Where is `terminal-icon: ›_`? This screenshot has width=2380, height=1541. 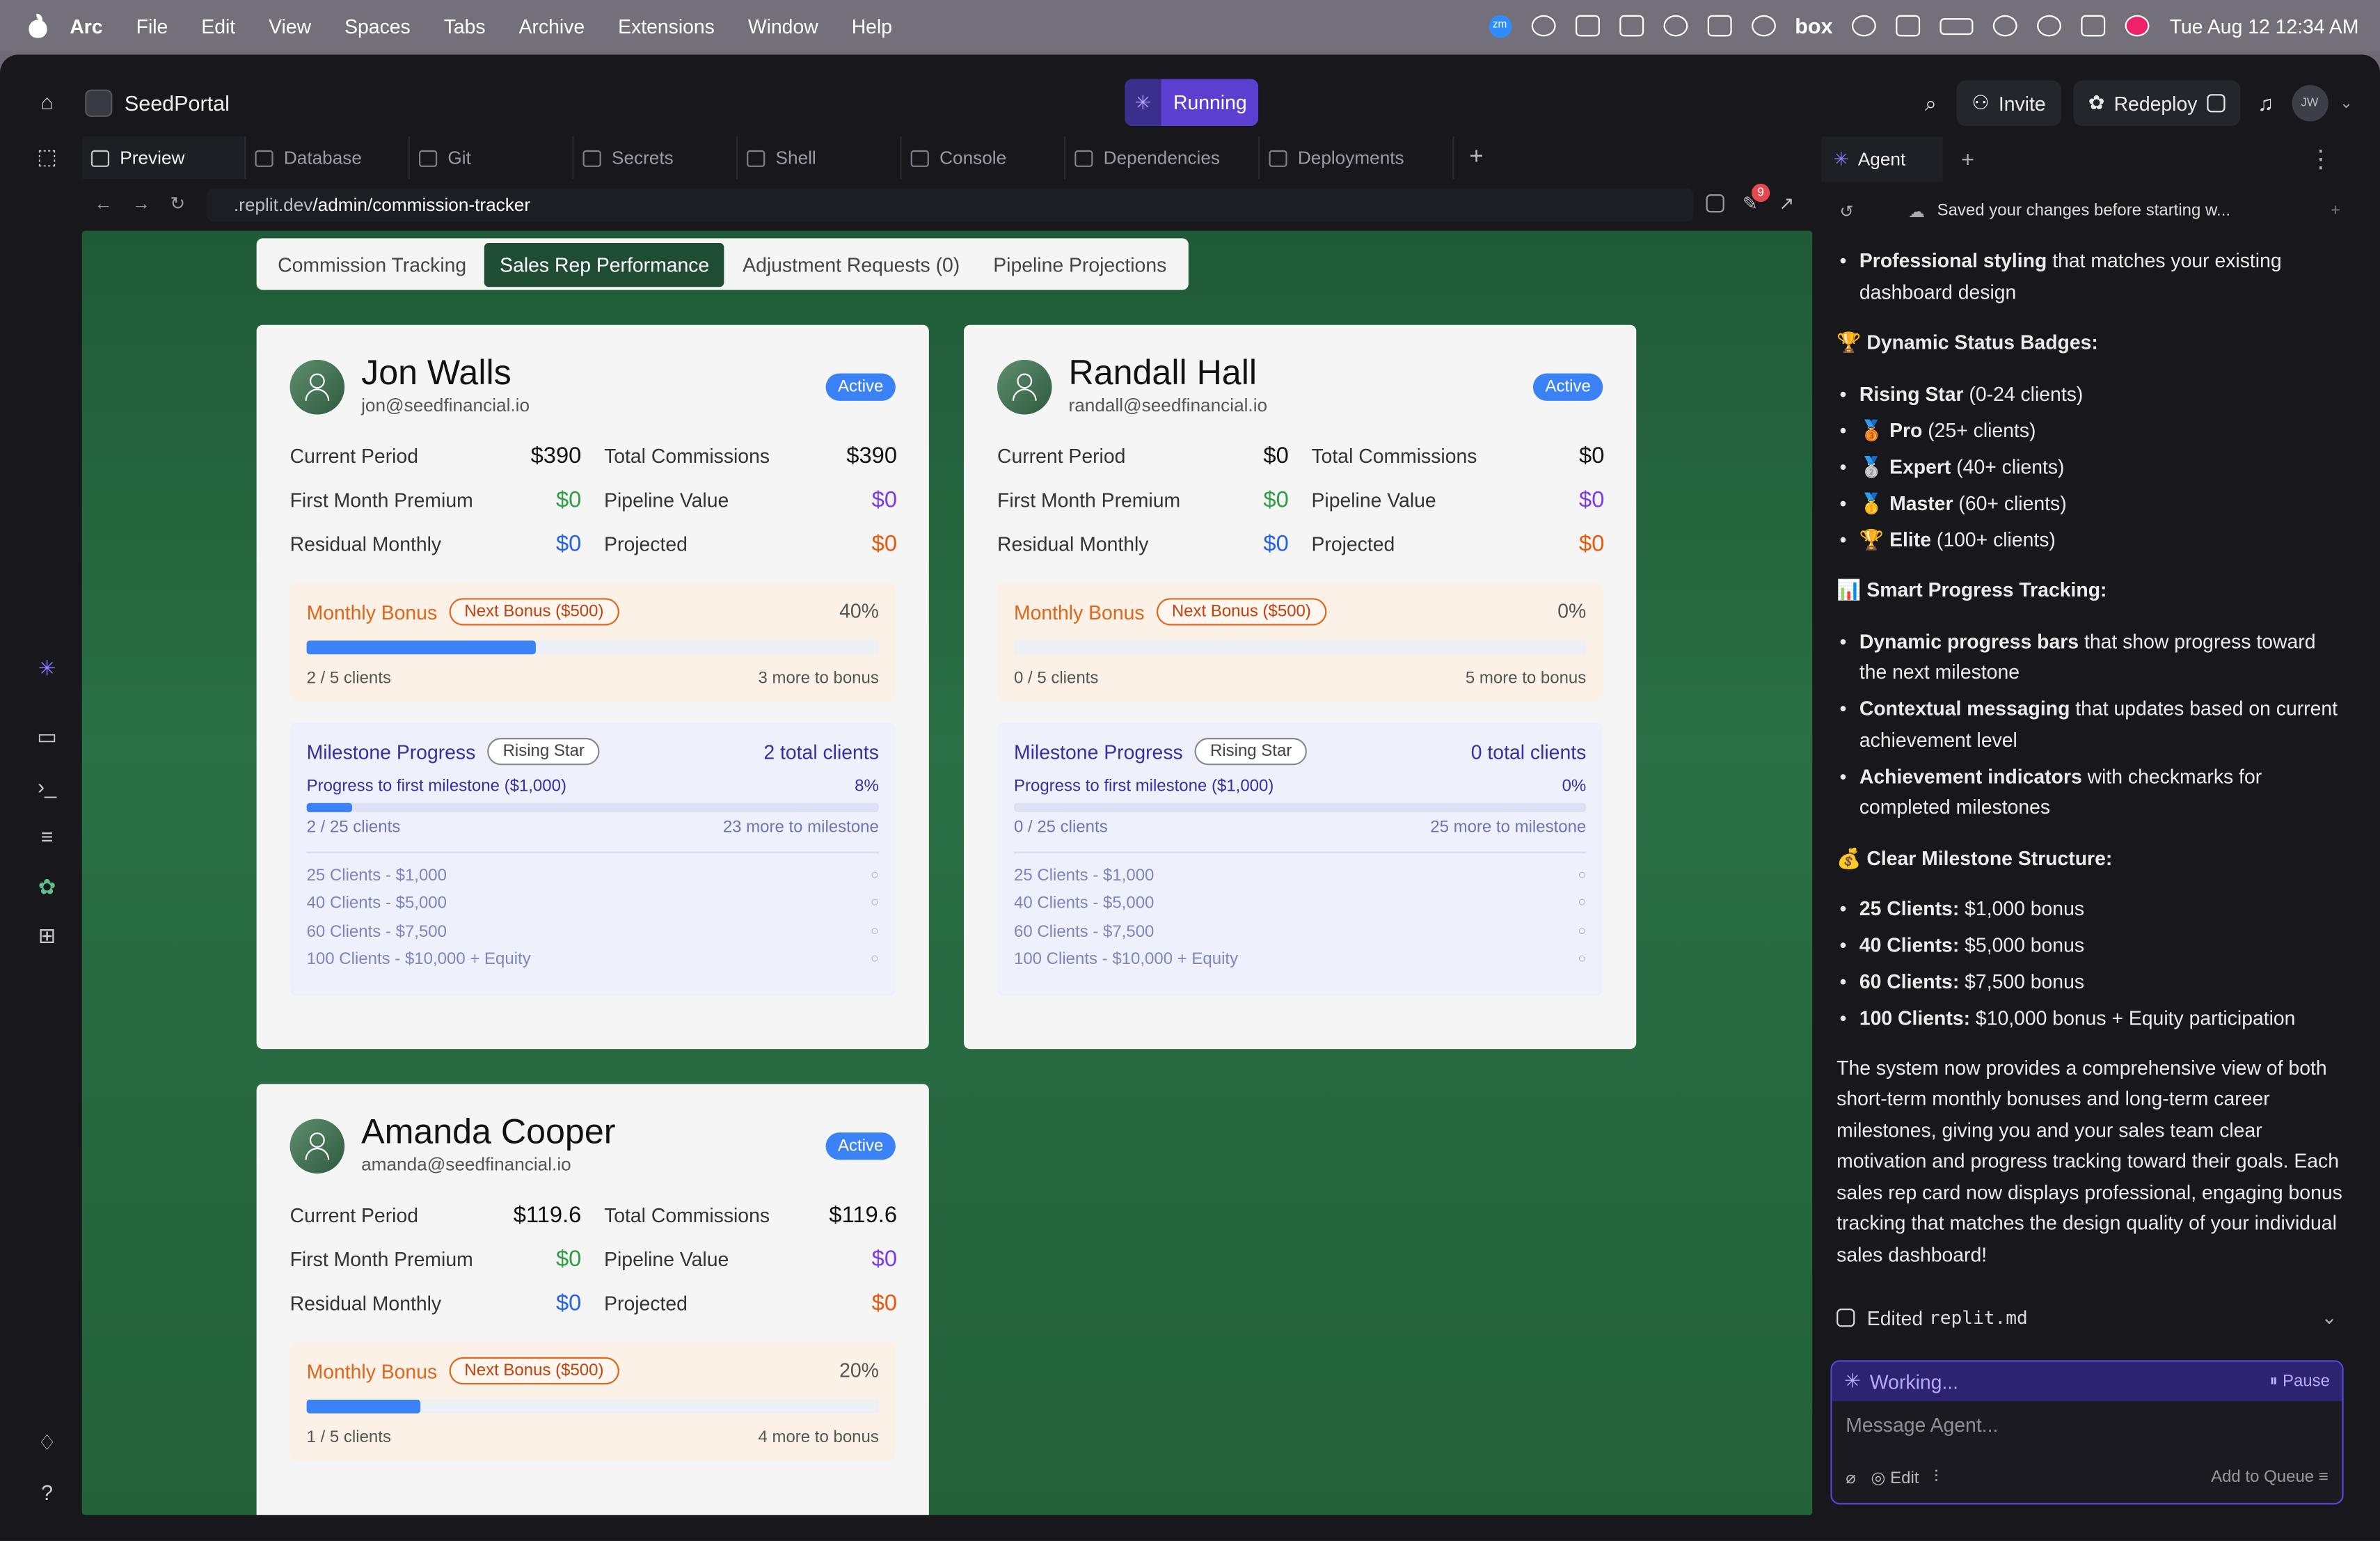 terminal-icon: ›_ is located at coordinates (47, 786).